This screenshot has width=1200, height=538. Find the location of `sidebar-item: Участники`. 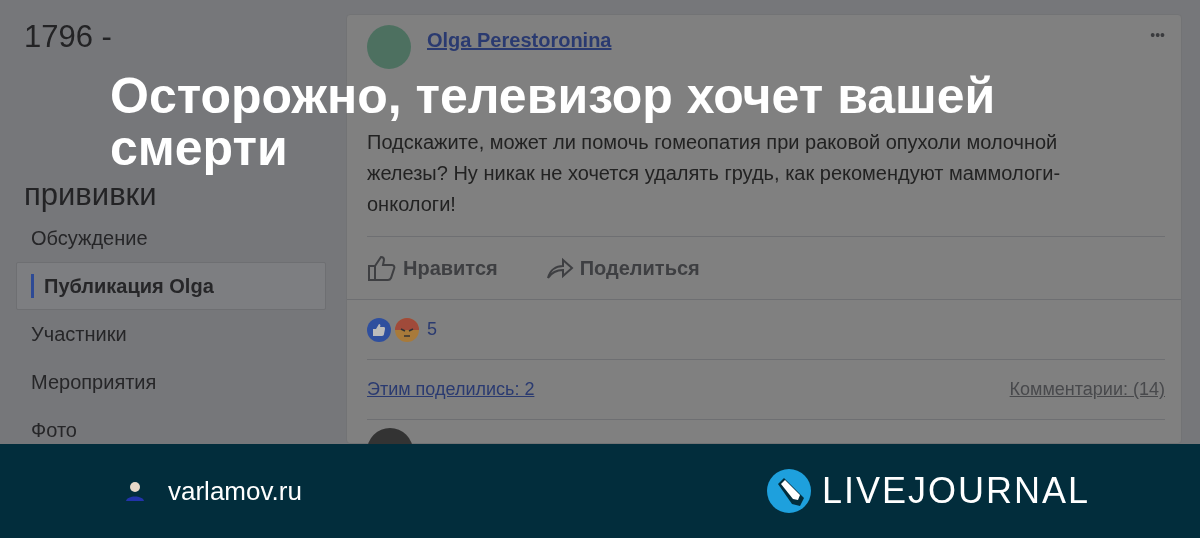

sidebar-item: Участники is located at coordinates (171, 334).